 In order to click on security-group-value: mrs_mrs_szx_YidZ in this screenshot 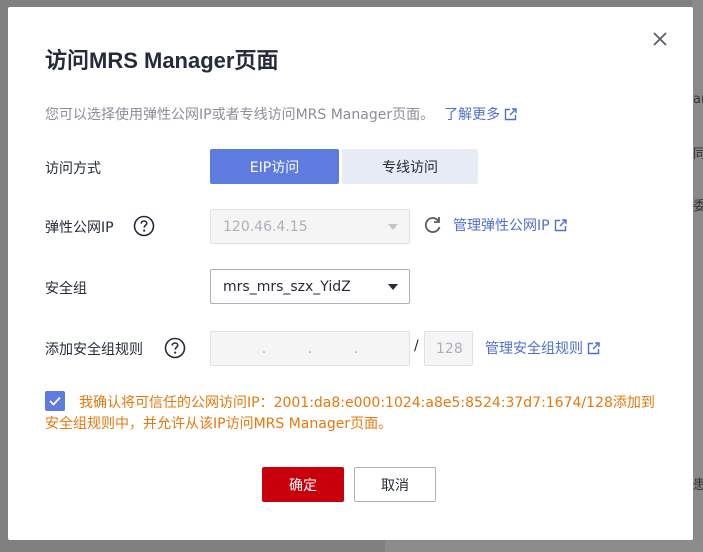, I will do `click(287, 286)`.